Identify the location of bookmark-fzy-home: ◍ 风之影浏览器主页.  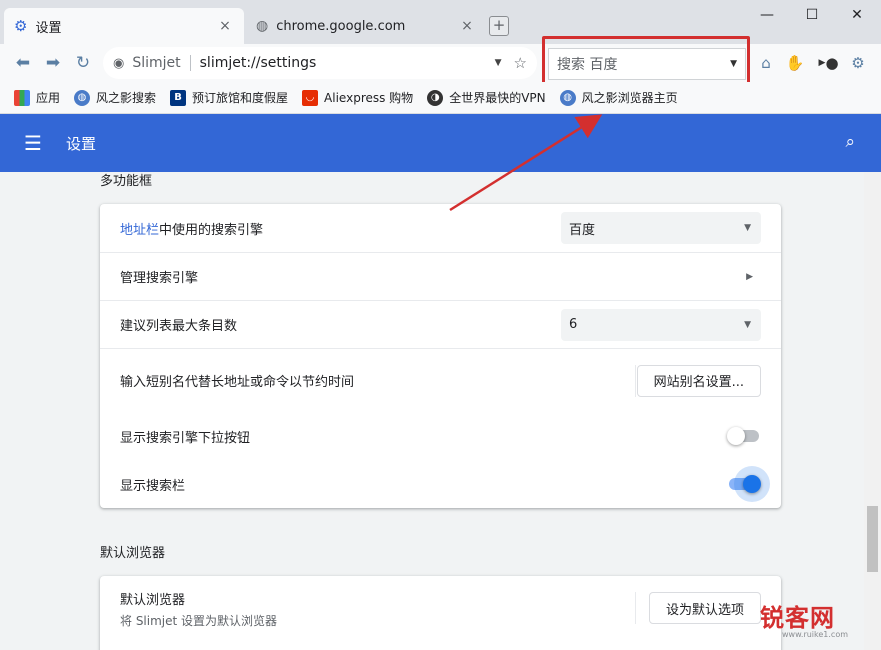
(618, 97).